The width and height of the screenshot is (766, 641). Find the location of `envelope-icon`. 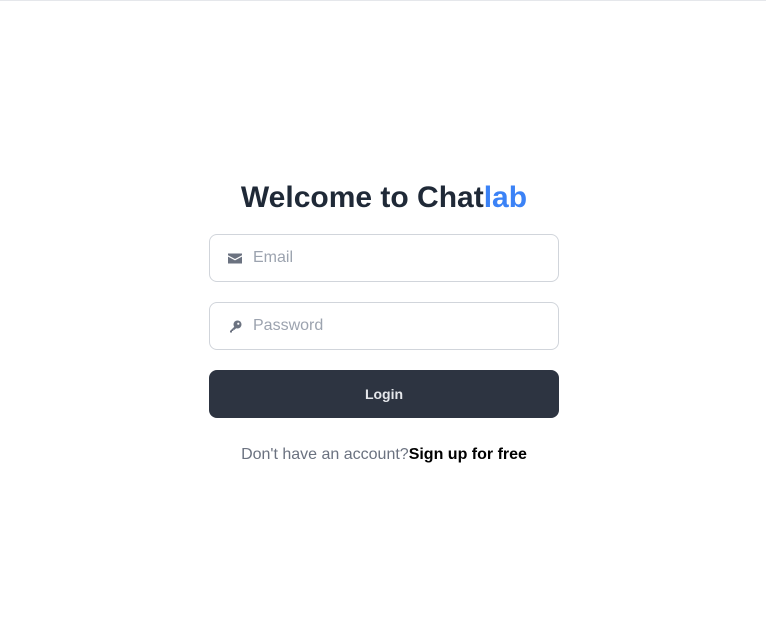

envelope-icon is located at coordinates (235, 258).